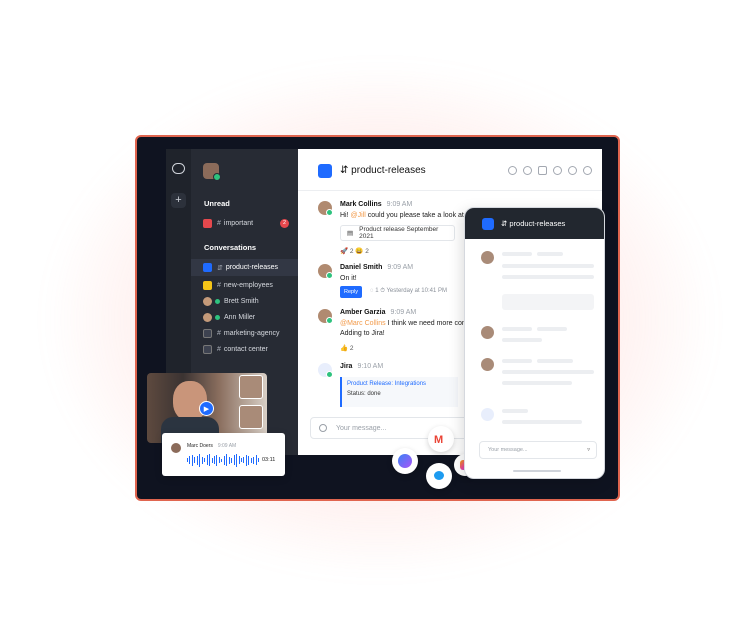  Describe the element at coordinates (537, 471) in the screenshot. I see `home-indicator` at that location.